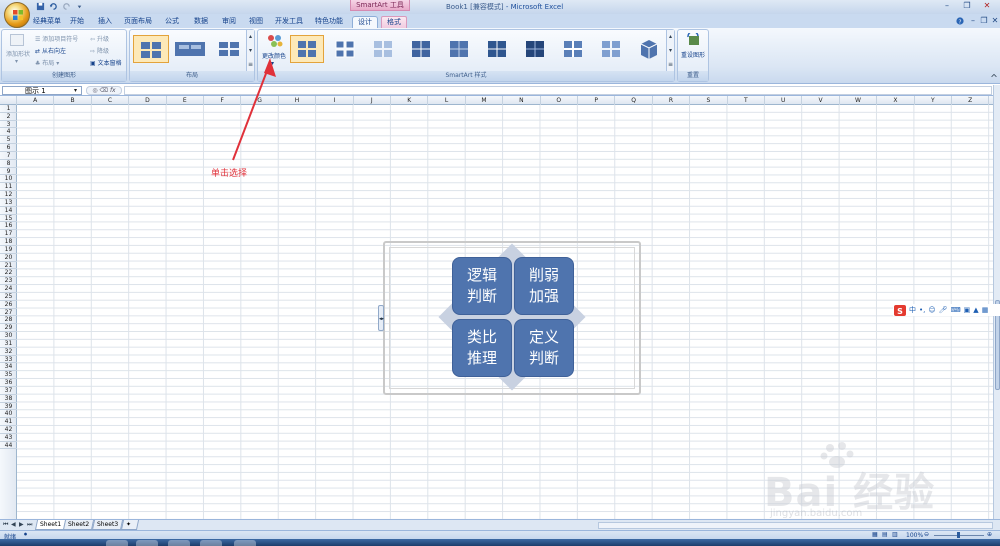 Image resolution: width=1000 pixels, height=546 pixels. I want to click on page-layout-view-icon: ▤, so click(885, 534).